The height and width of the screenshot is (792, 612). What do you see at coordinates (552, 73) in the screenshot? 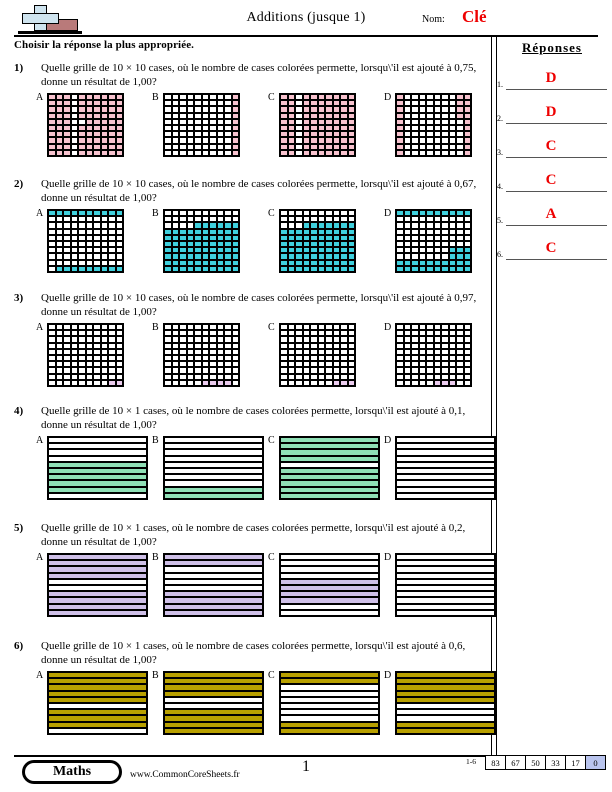
I see `answer-row: 1. D` at bounding box center [552, 73].